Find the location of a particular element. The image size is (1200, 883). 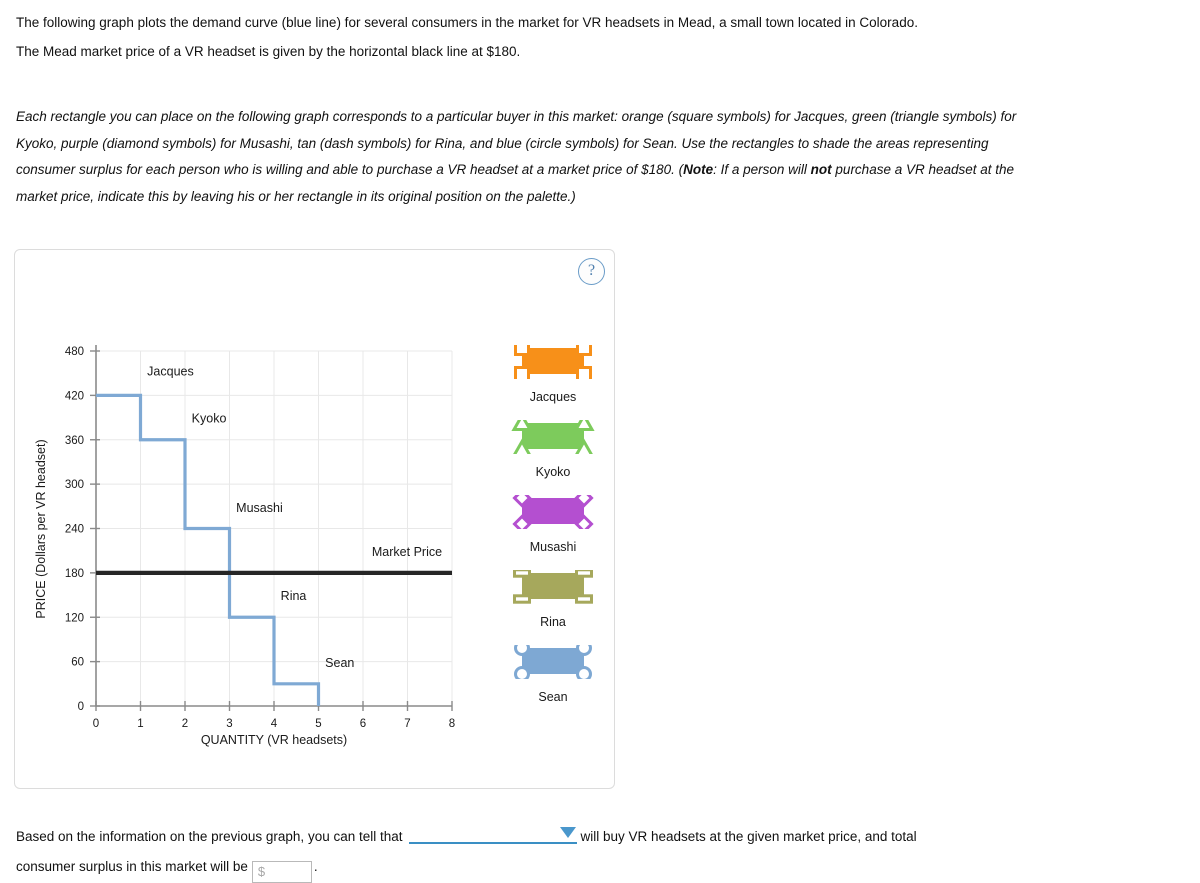

x-tick-label: 5 is located at coordinates (318, 724).